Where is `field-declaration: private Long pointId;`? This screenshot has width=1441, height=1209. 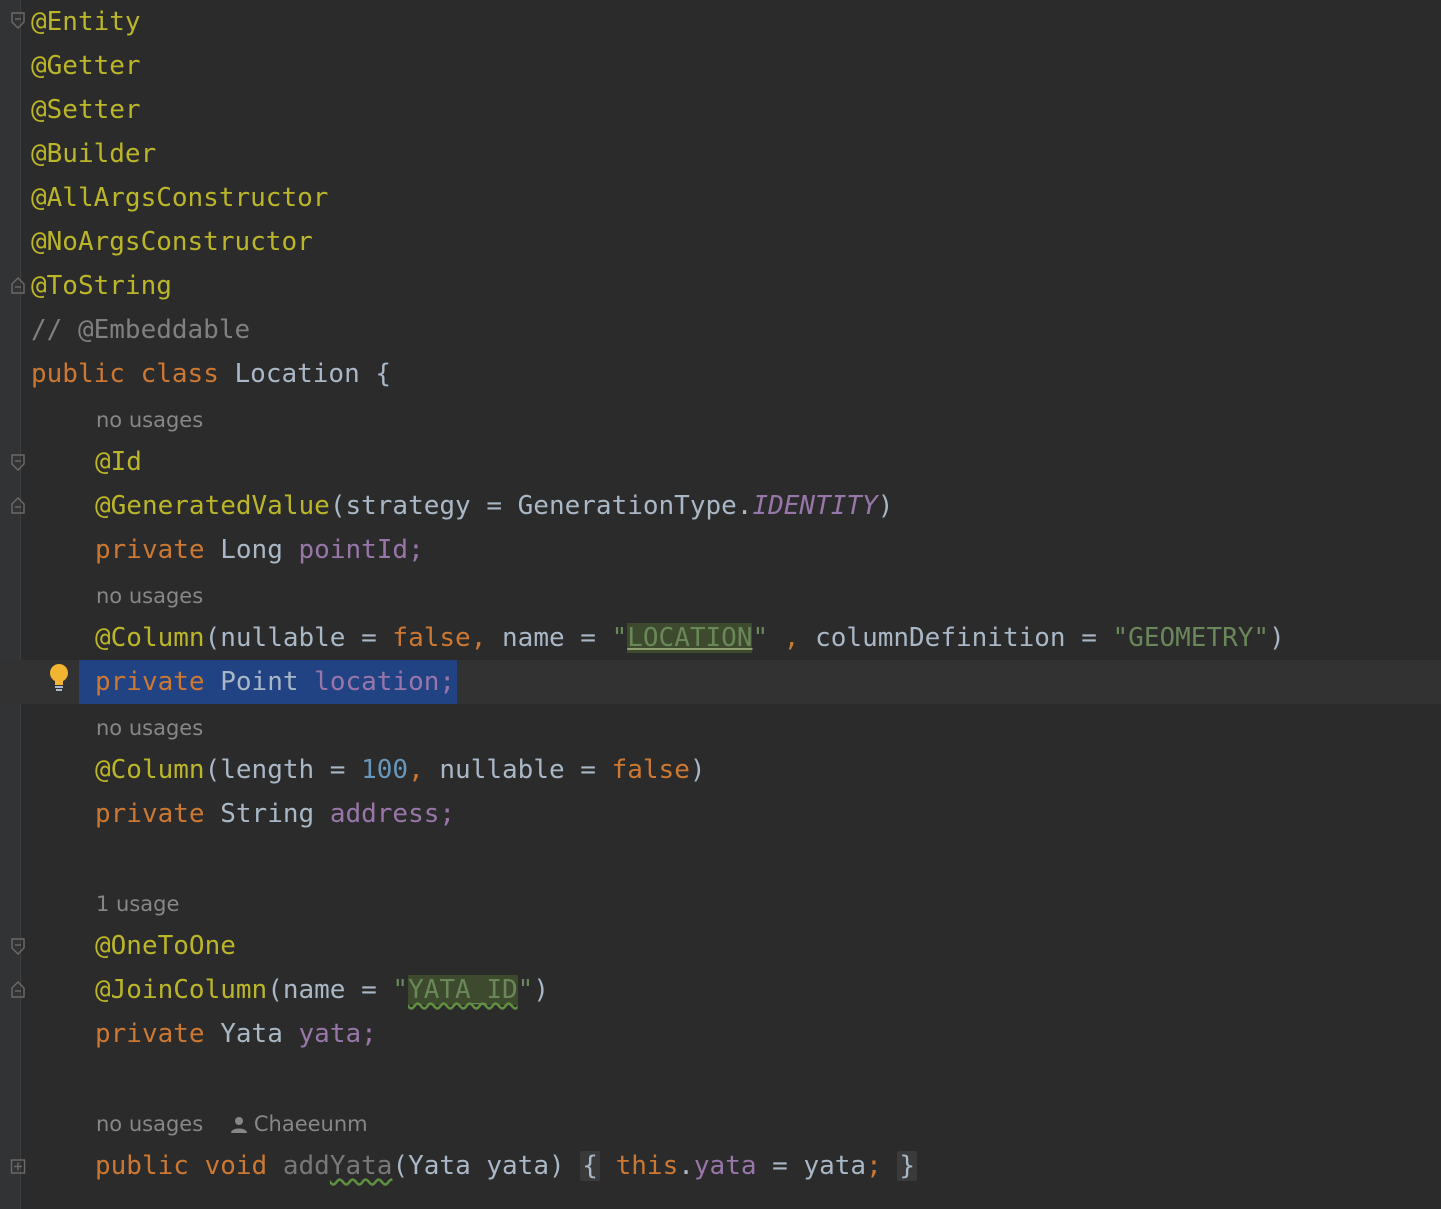
field-declaration: private Long pointId; is located at coordinates (259, 550).